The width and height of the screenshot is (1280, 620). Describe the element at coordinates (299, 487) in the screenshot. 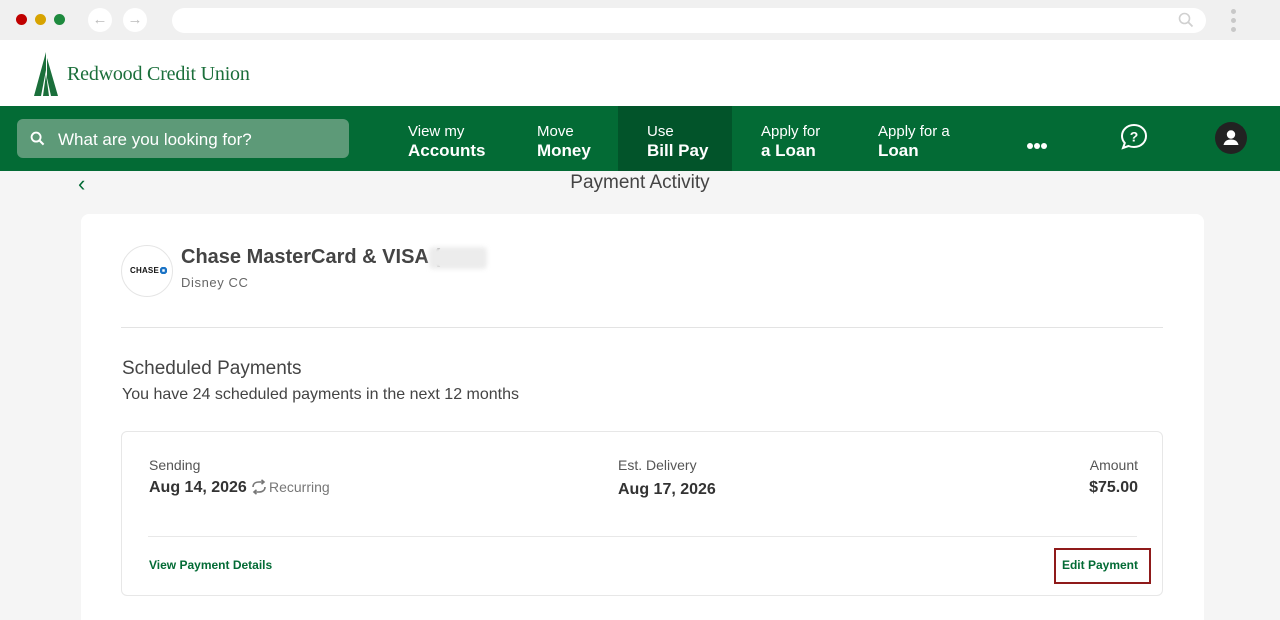

I see `recurring-label: Recurring` at that location.